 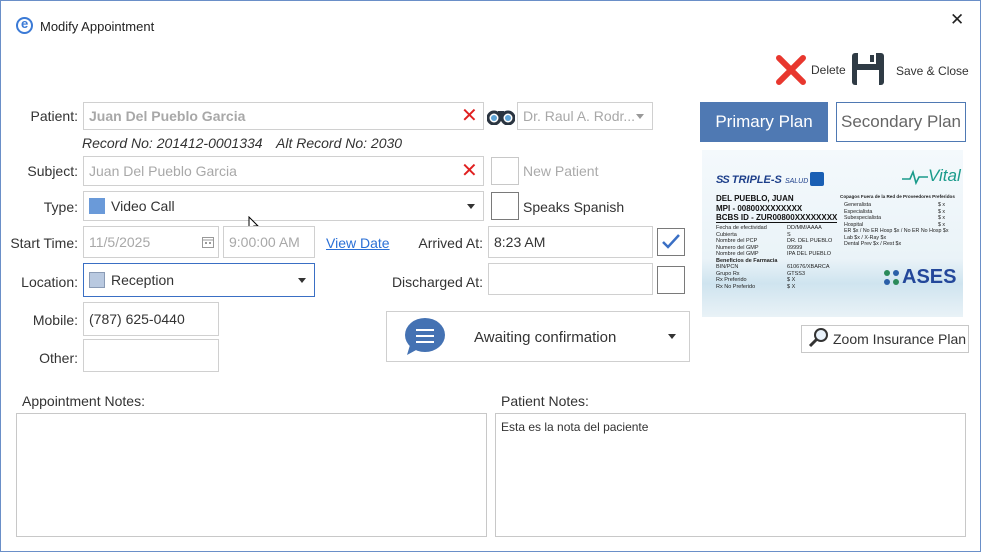 I want to click on location-value: Reception, so click(x=143, y=280).